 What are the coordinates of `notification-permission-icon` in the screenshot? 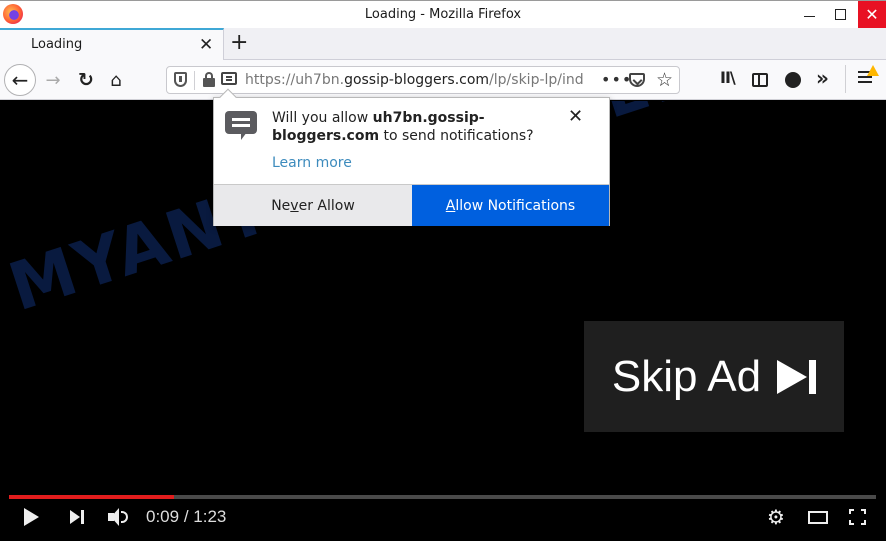 It's located at (229, 78).